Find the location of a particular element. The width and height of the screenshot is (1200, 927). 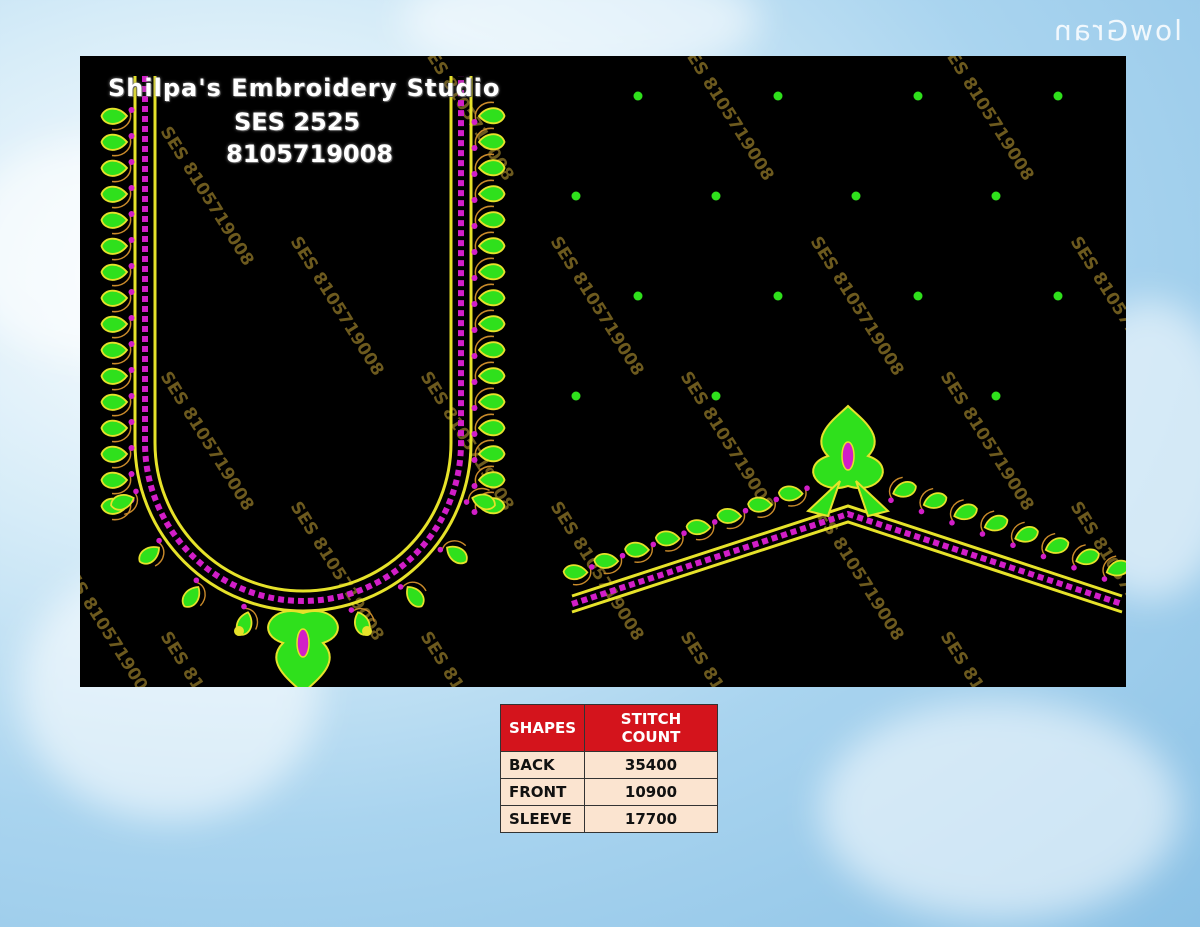

shape-cell: BACK is located at coordinates (542, 765).